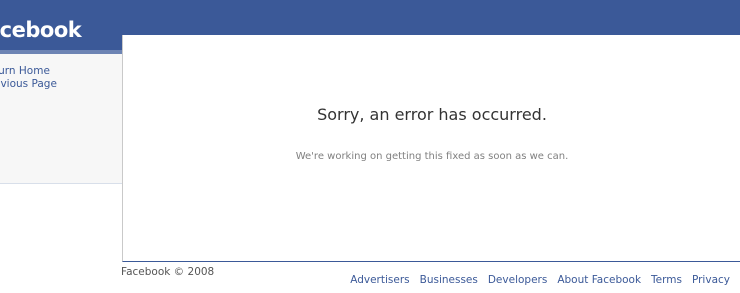 The height and width of the screenshot is (293, 740). I want to click on sidebar: turn Home evious Page, so click(61, 117).